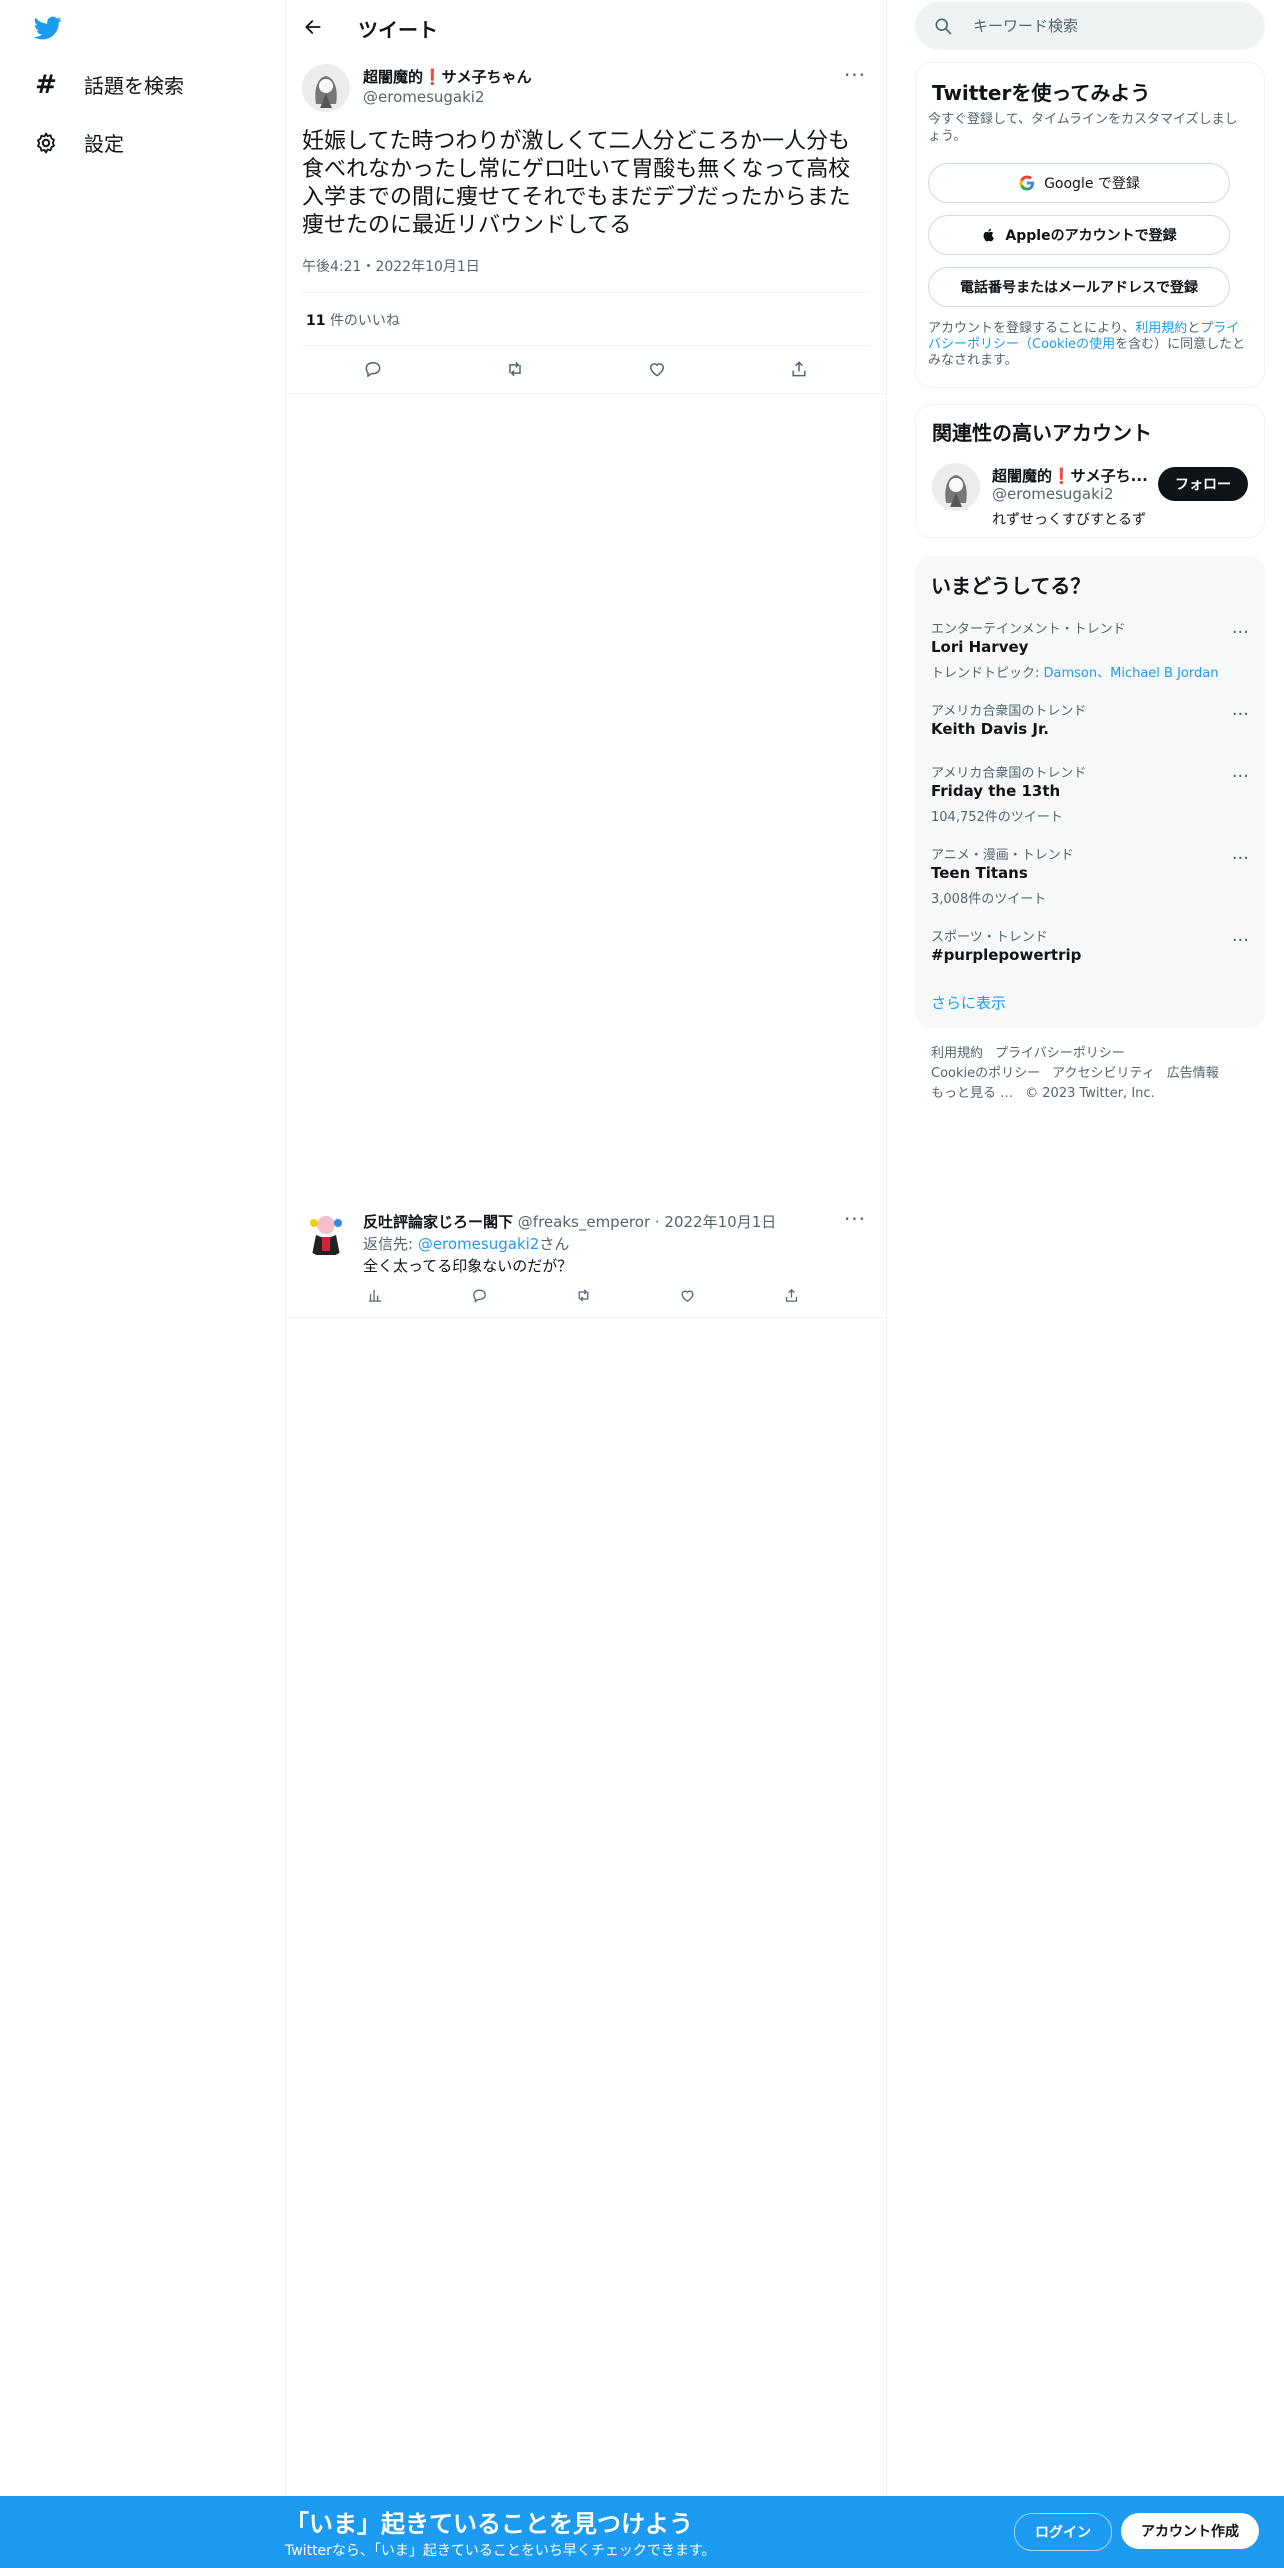 The image size is (1284, 2568). What do you see at coordinates (1090, 1093) in the screenshot?
I see `copyright: © 2023 Twitter, Inc.` at bounding box center [1090, 1093].